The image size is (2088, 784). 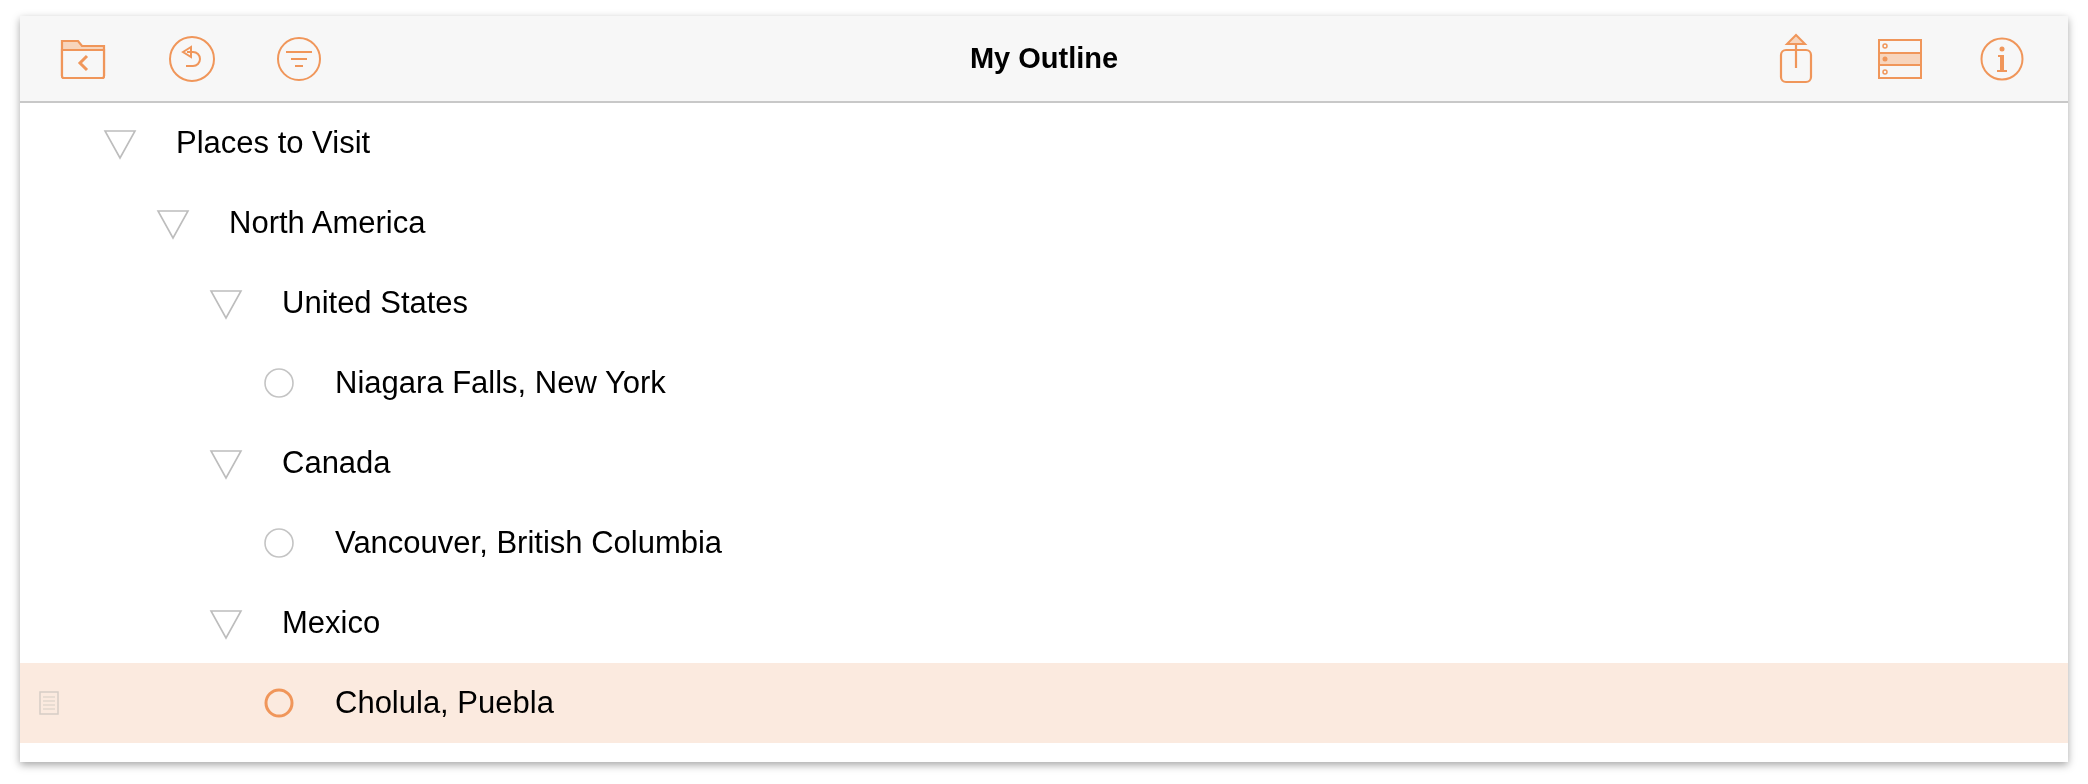 I want to click on outline-item-text: Places to Visit, so click(x=273, y=143).